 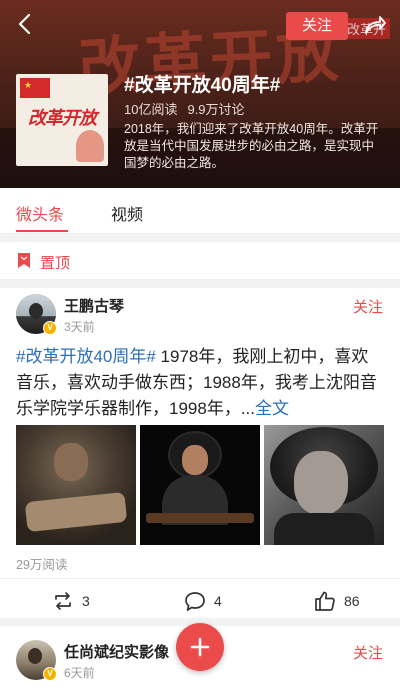 I want to click on topic-title: #改革开放40周年#, so click(x=202, y=85).